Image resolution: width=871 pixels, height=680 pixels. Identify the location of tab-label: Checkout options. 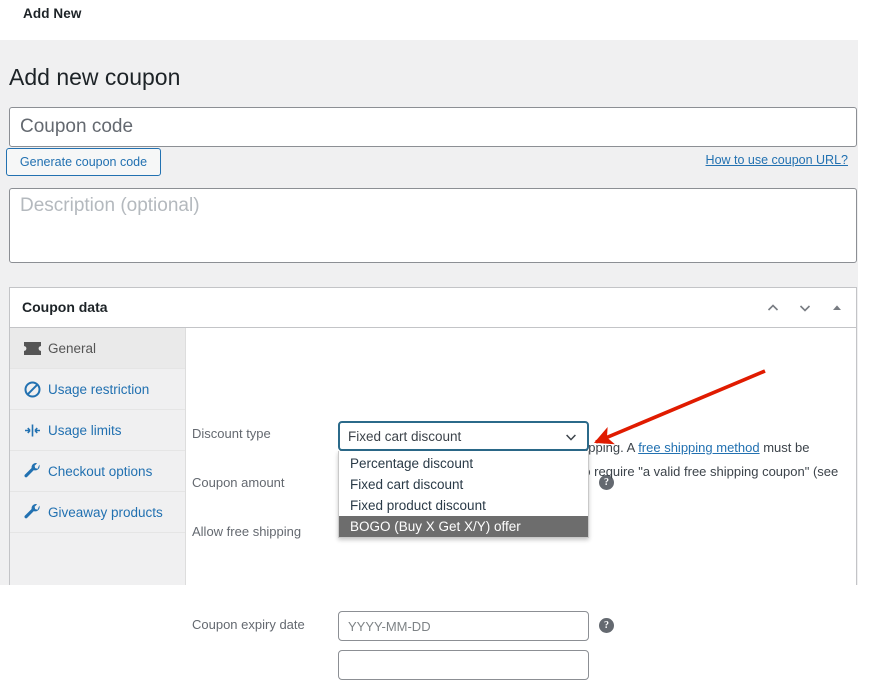
(100, 471).